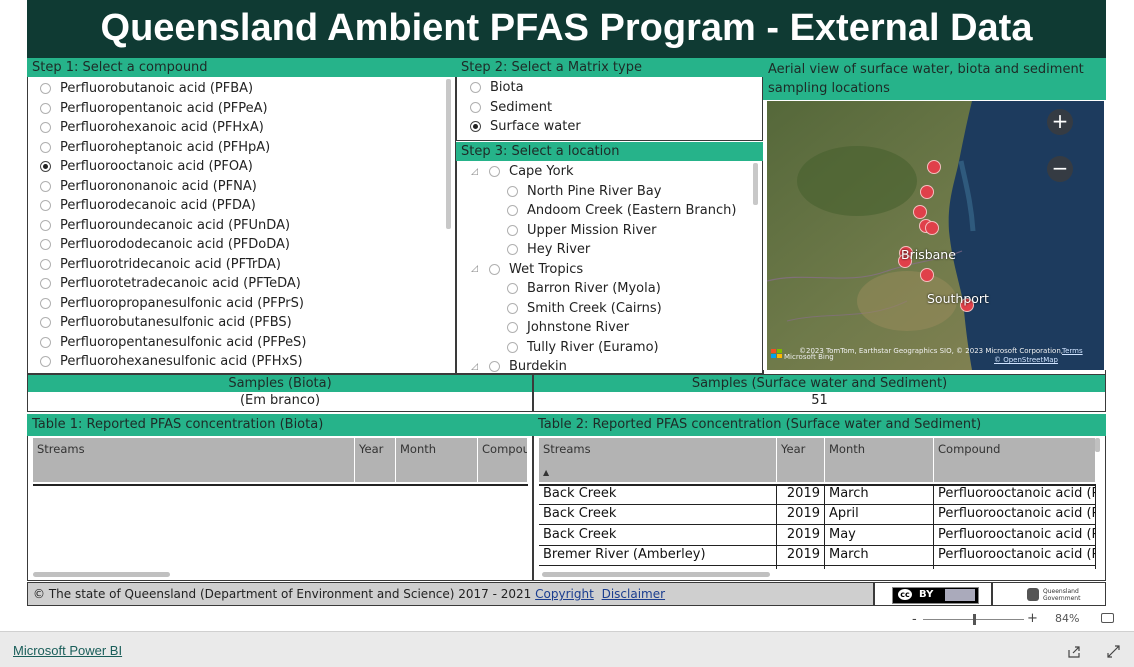 This screenshot has height=667, width=1134. What do you see at coordinates (658, 460) in the screenshot?
I see `table2-col-streams: Streams ▲` at bounding box center [658, 460].